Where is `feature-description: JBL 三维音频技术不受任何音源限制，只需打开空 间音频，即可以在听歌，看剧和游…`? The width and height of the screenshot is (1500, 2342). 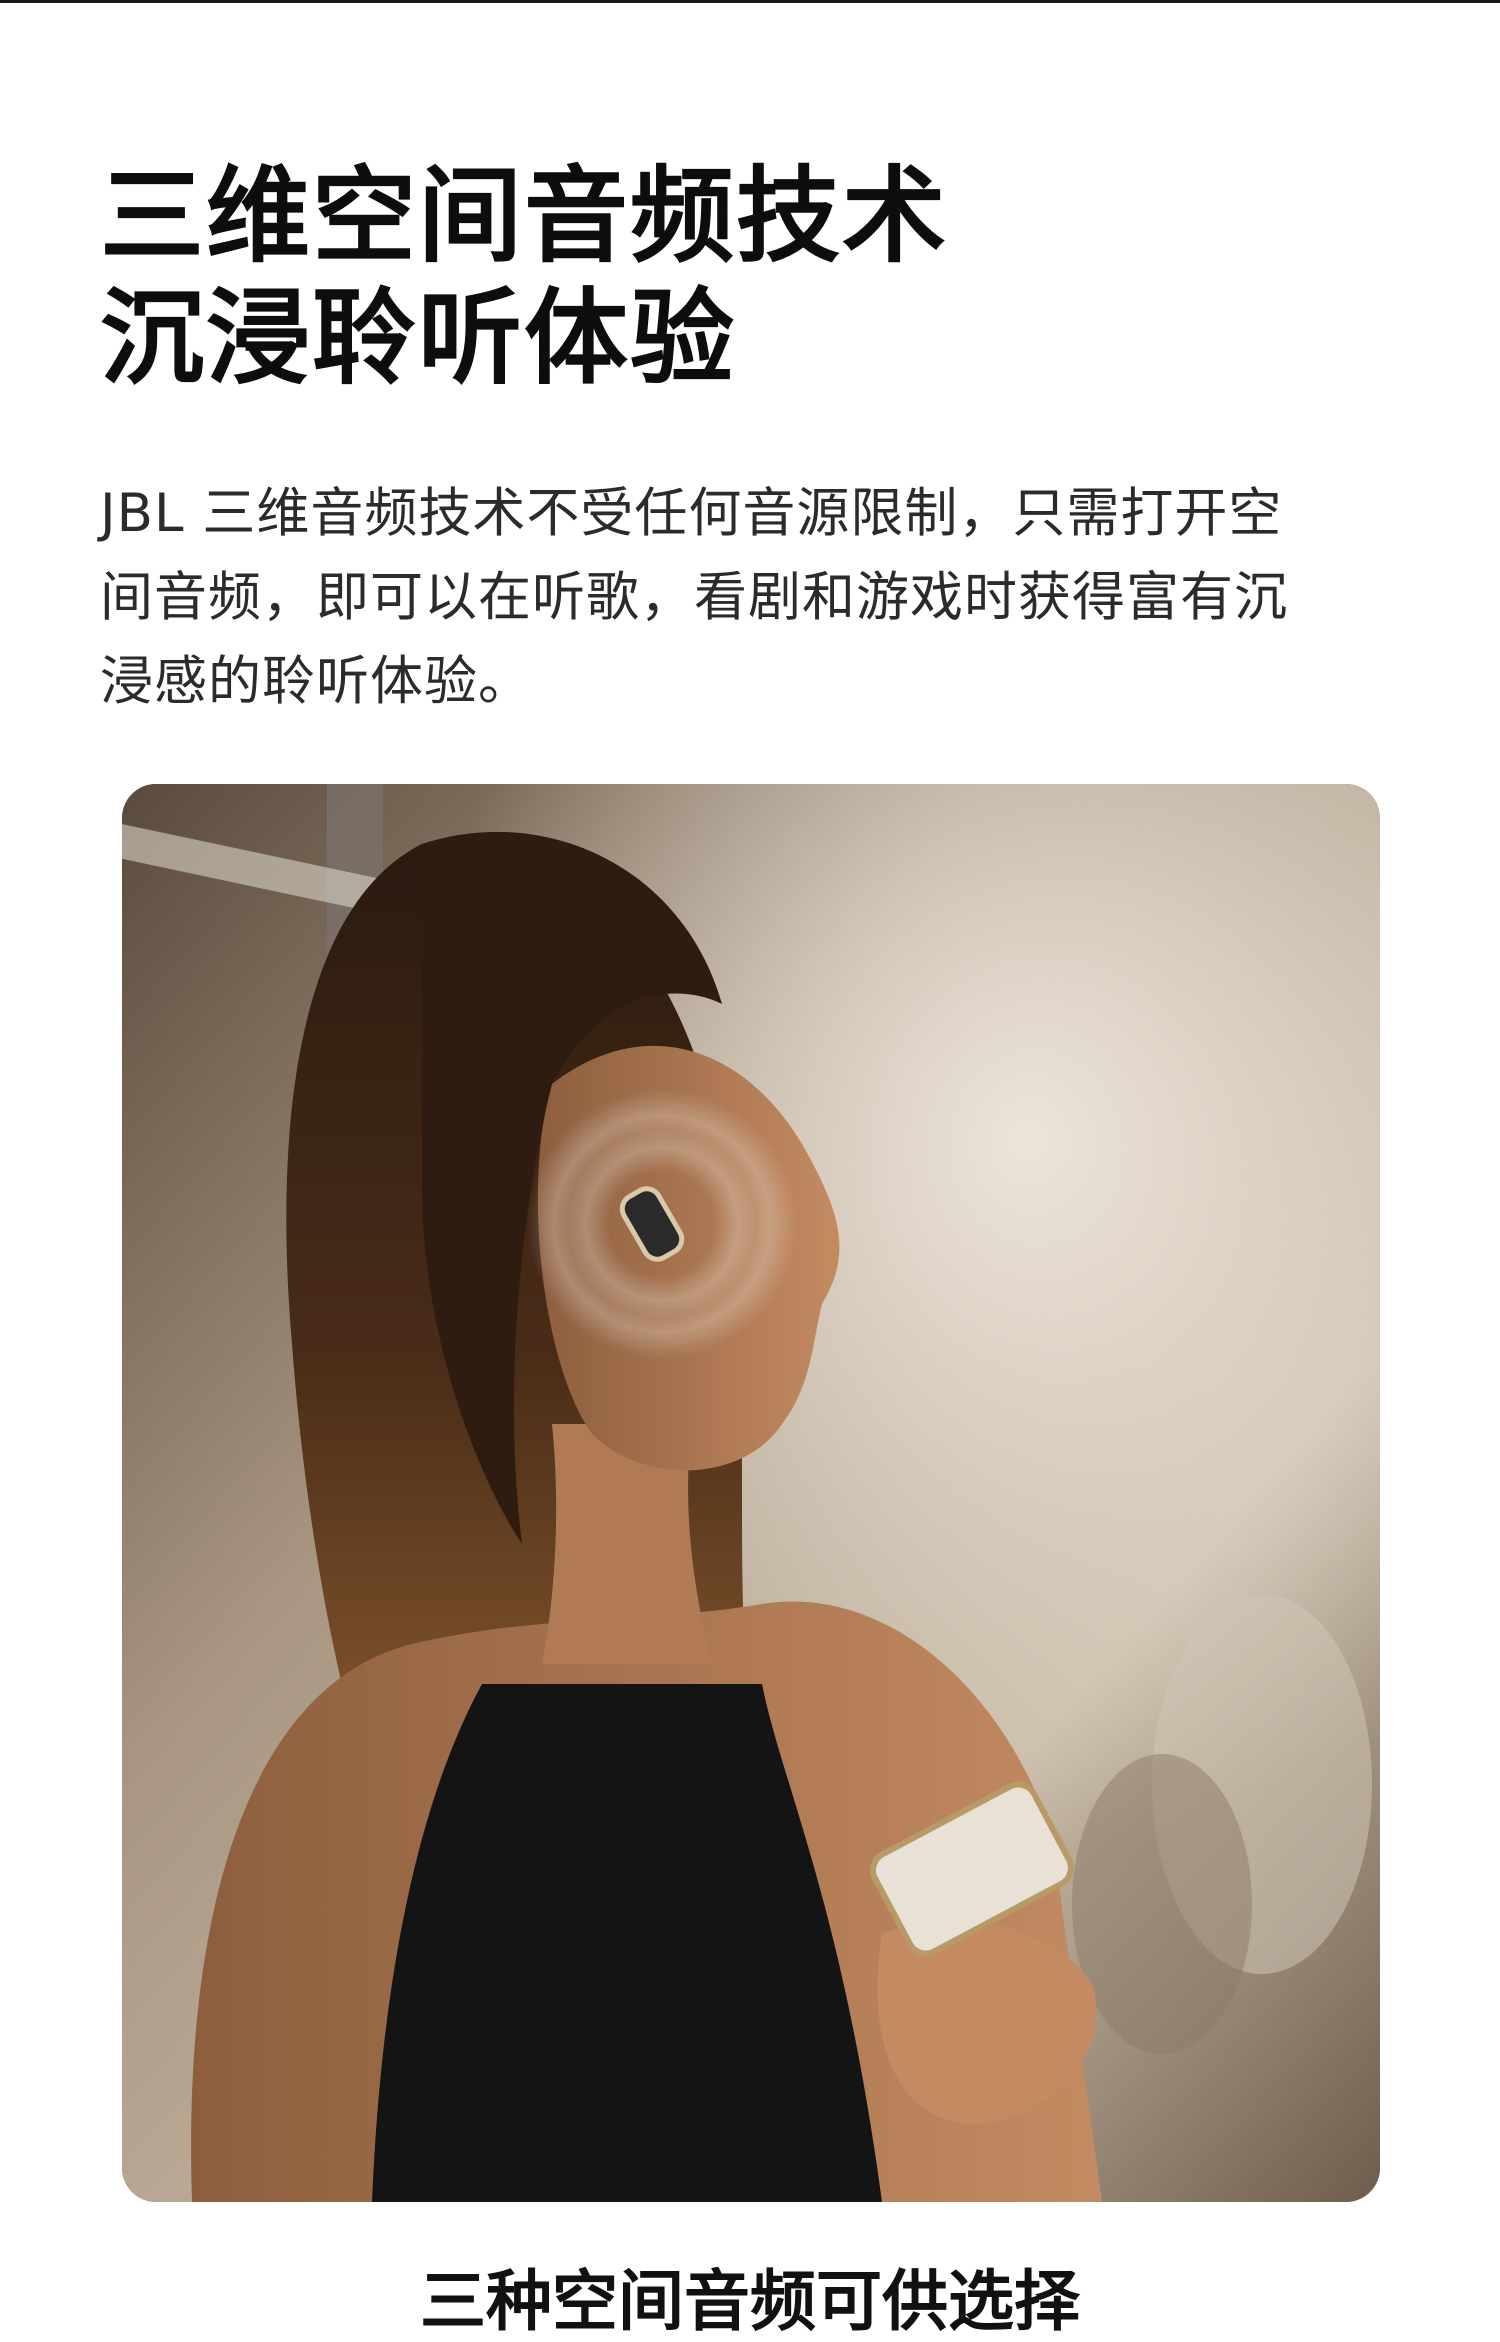 feature-description: JBL 三维音频技术不受任何音源限制，只需打开空 间音频，即可以在听歌，看剧和游… is located at coordinates (755, 598).